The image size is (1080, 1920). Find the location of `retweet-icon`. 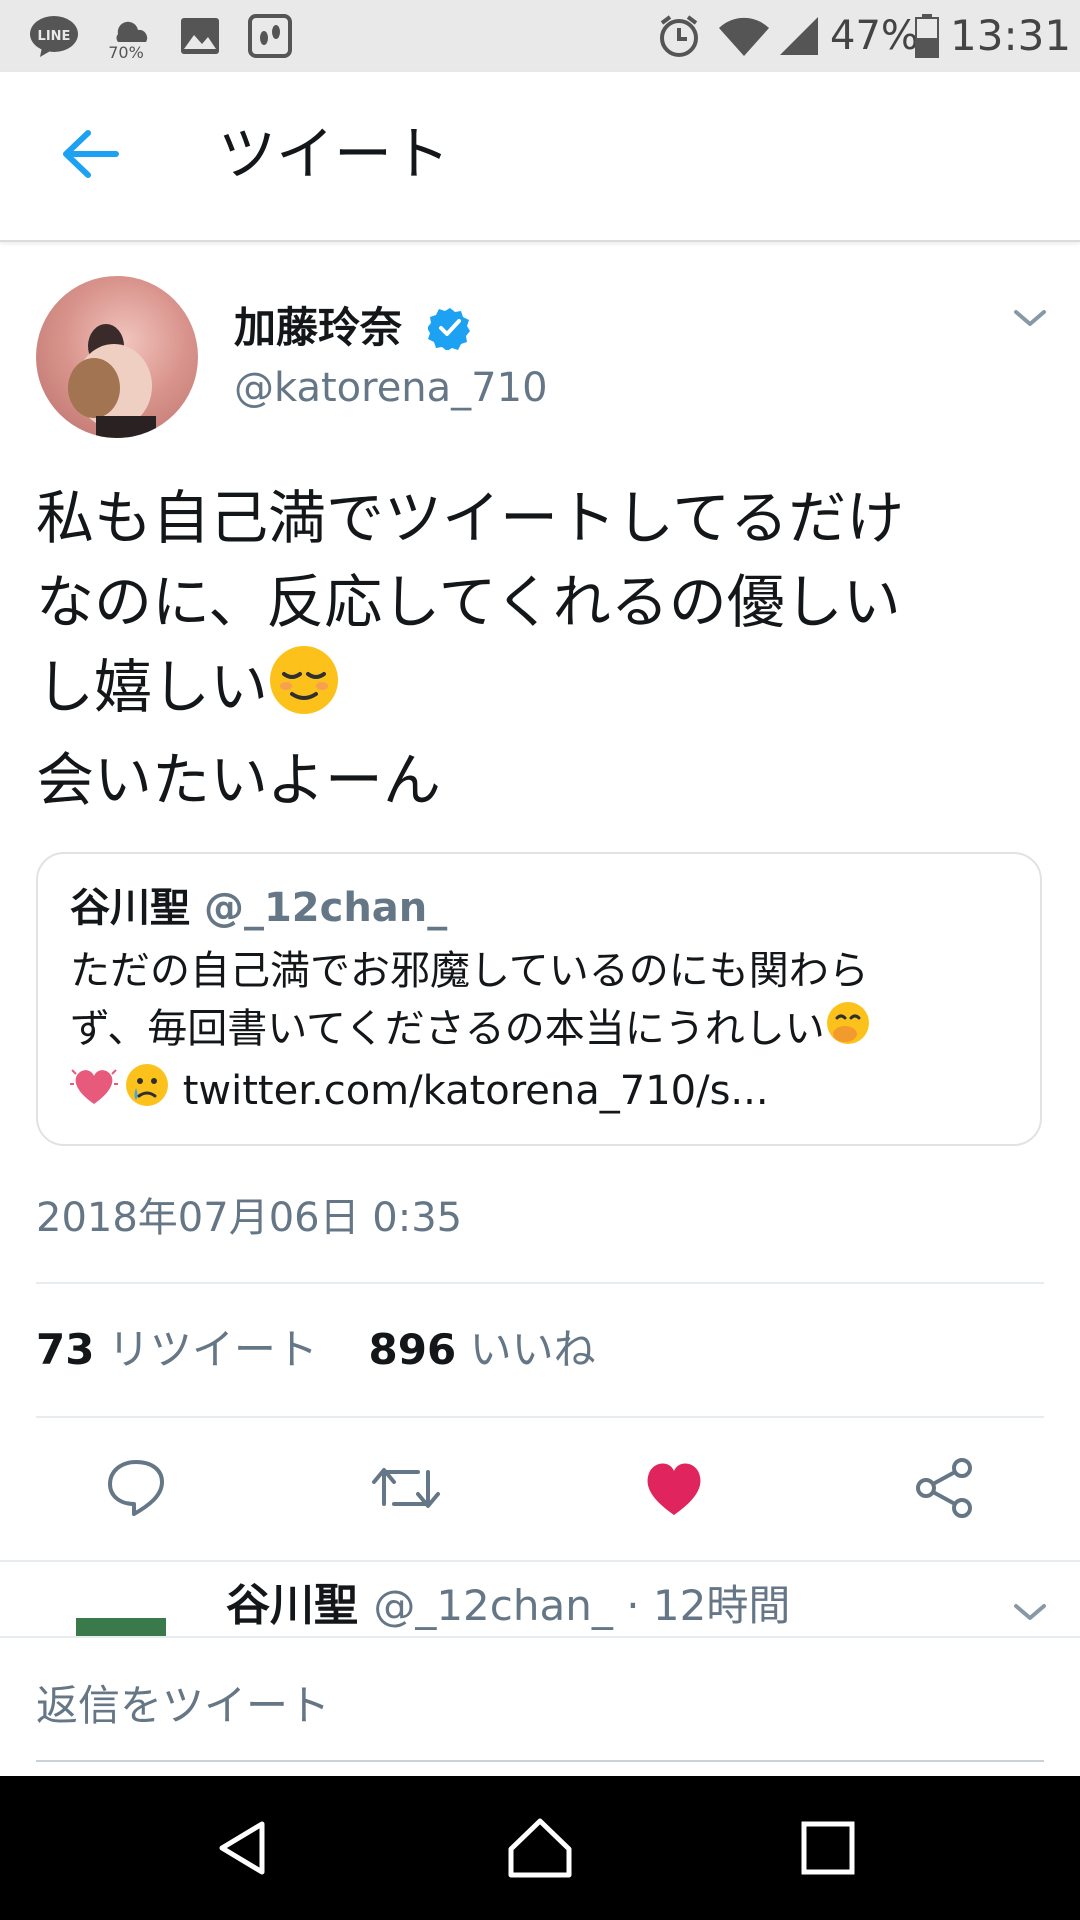

retweet-icon is located at coordinates (406, 1488).